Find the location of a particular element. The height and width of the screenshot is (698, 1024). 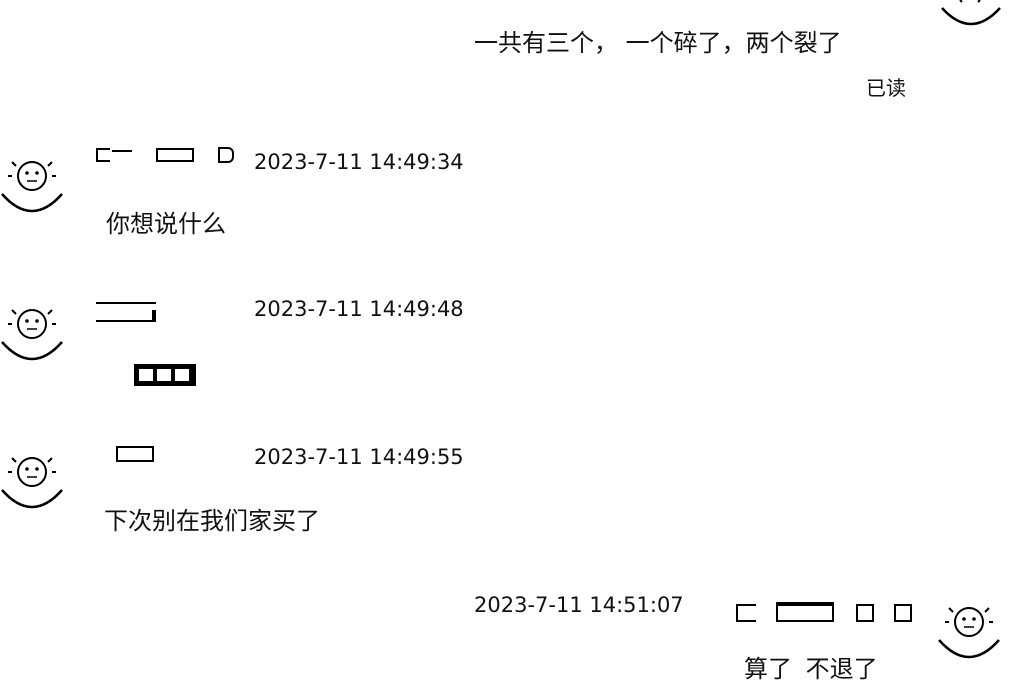

read-status: 已读 is located at coordinates (886, 88).